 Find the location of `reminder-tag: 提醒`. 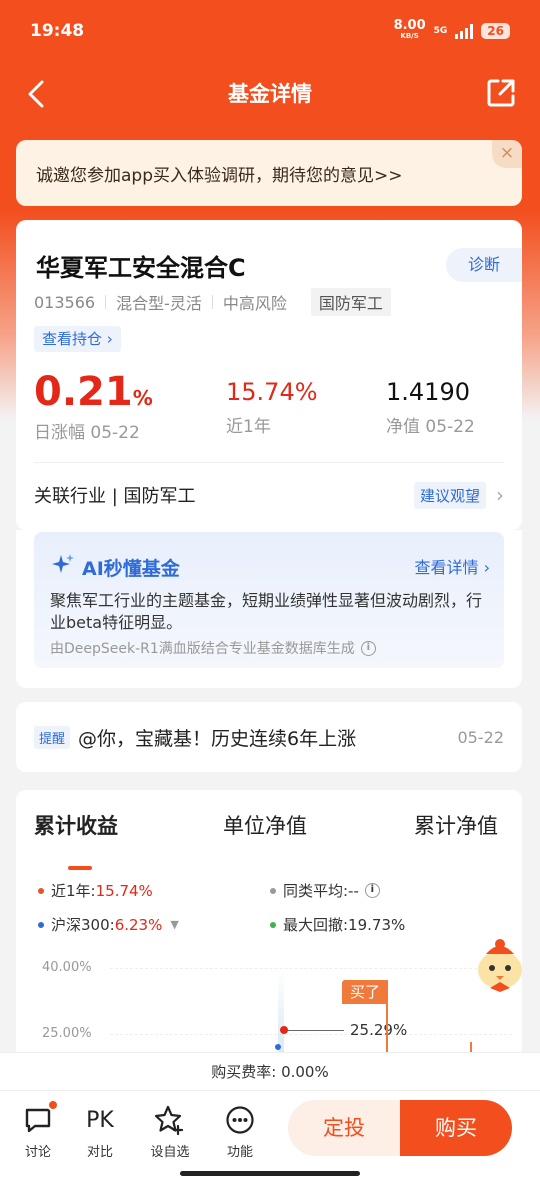

reminder-tag: 提醒 is located at coordinates (52, 737).